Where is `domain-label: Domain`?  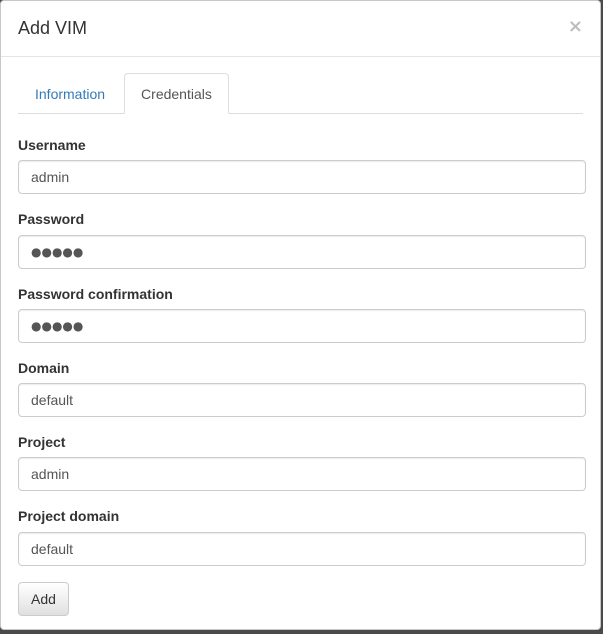 domain-label: Domain is located at coordinates (44, 368).